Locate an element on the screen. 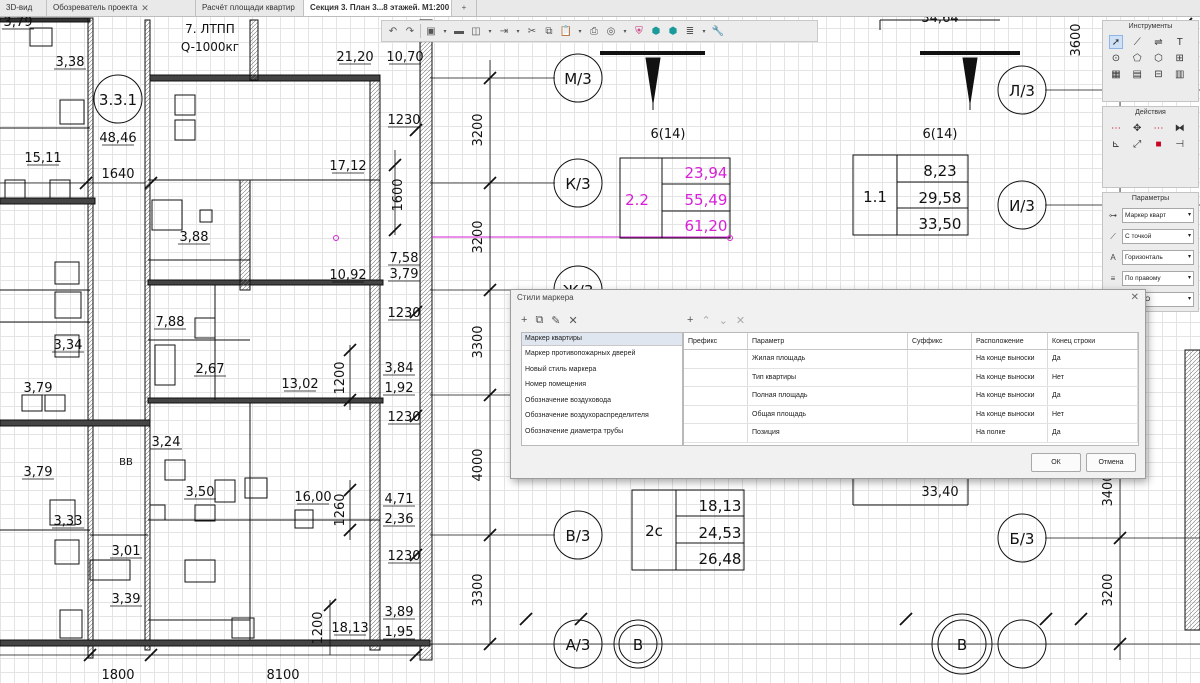 This screenshot has width=1200, height=683. line-tool-icon: ⟋ is located at coordinates (1137, 42).